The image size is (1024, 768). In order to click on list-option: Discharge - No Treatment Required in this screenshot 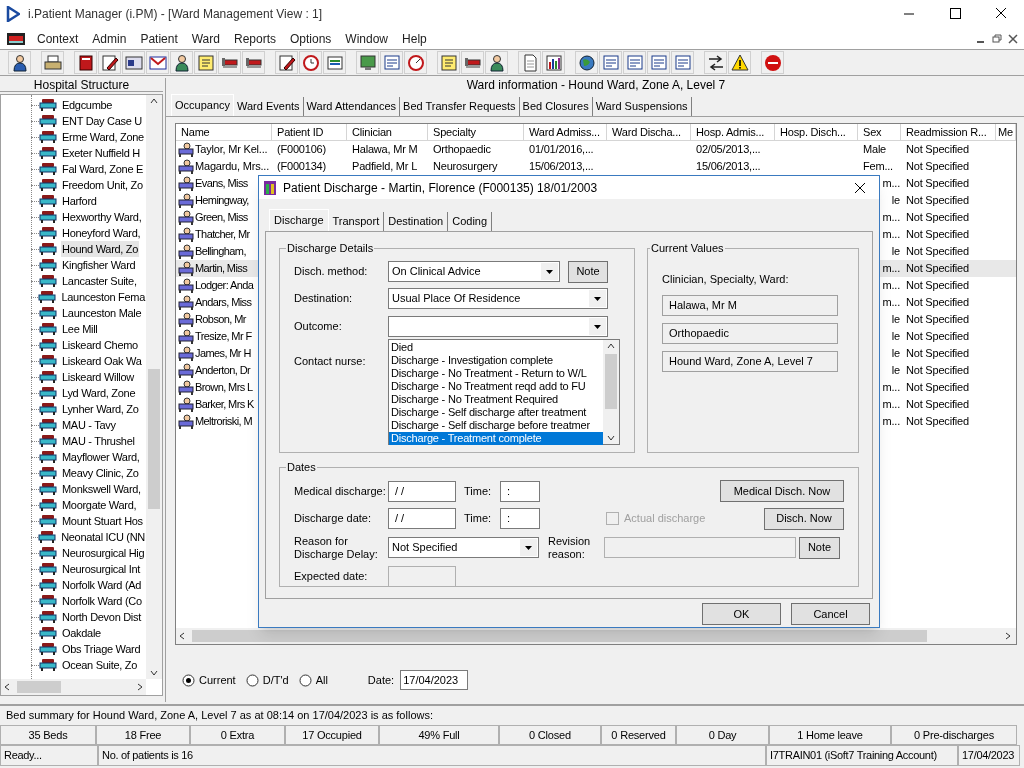, I will do `click(496, 399)`.